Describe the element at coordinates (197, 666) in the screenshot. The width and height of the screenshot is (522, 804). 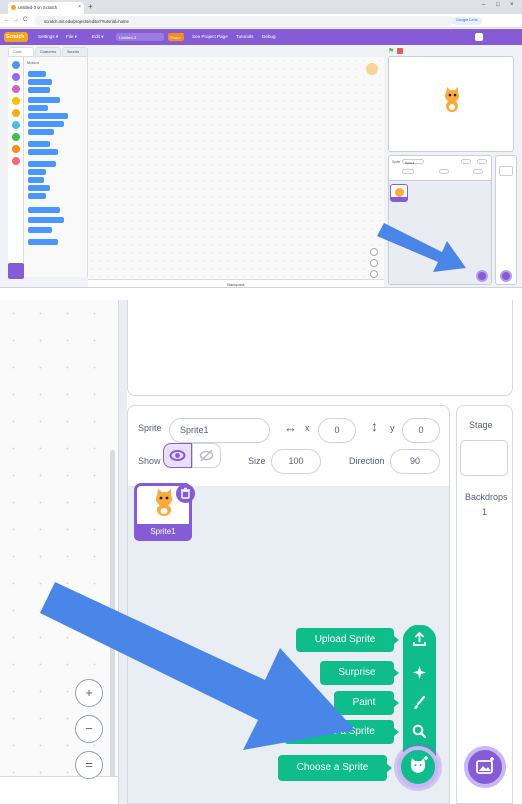
I see `highlight-arrow-large` at that location.